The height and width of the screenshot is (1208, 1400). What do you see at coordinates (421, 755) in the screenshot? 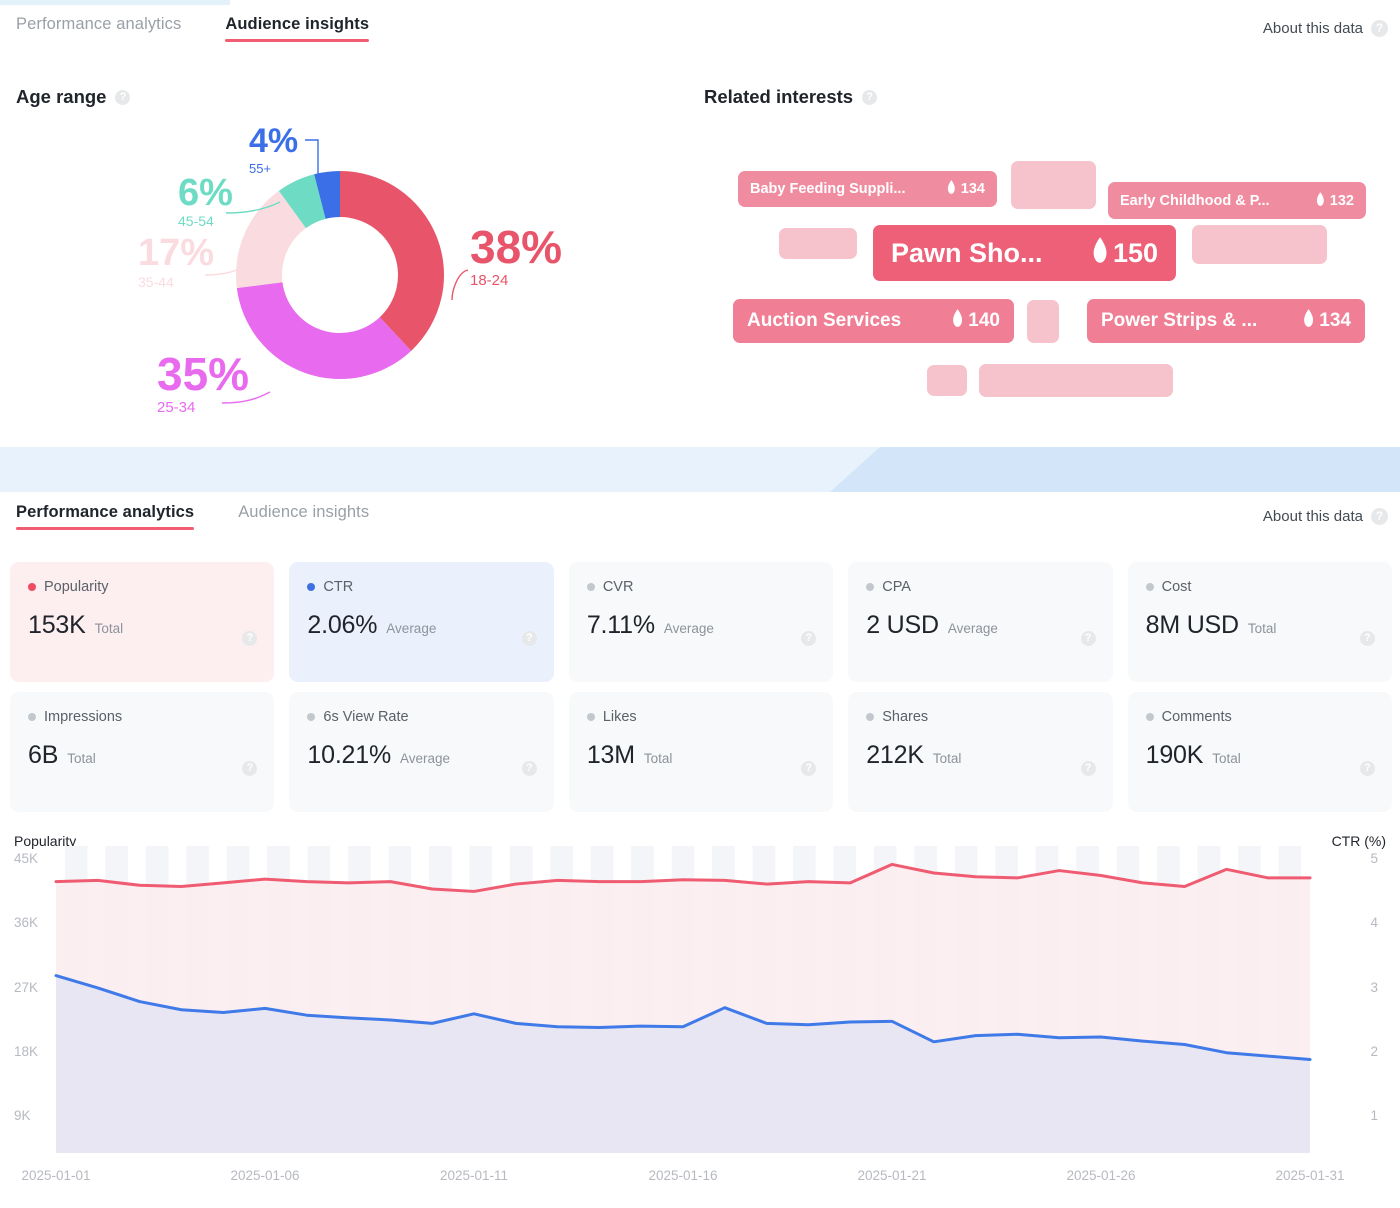
I see `metric-value-group: 10.21% Average` at bounding box center [421, 755].